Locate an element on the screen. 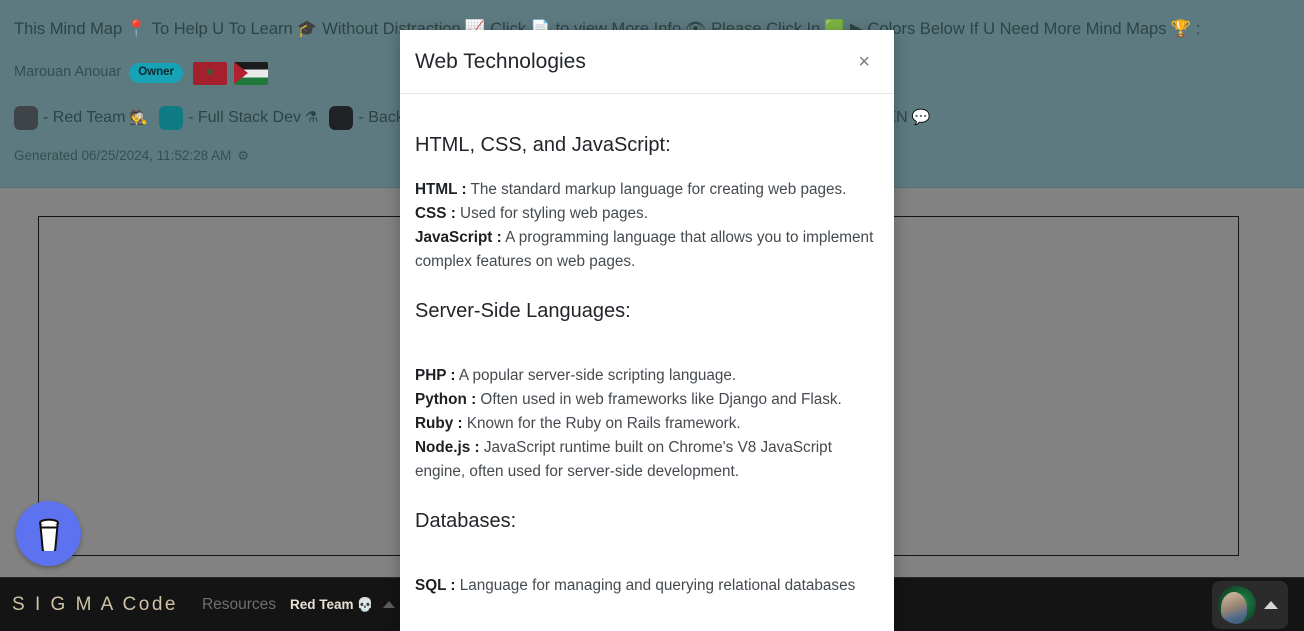  modal-description: Known for the Ruby on Rails framework. is located at coordinates (601, 423).